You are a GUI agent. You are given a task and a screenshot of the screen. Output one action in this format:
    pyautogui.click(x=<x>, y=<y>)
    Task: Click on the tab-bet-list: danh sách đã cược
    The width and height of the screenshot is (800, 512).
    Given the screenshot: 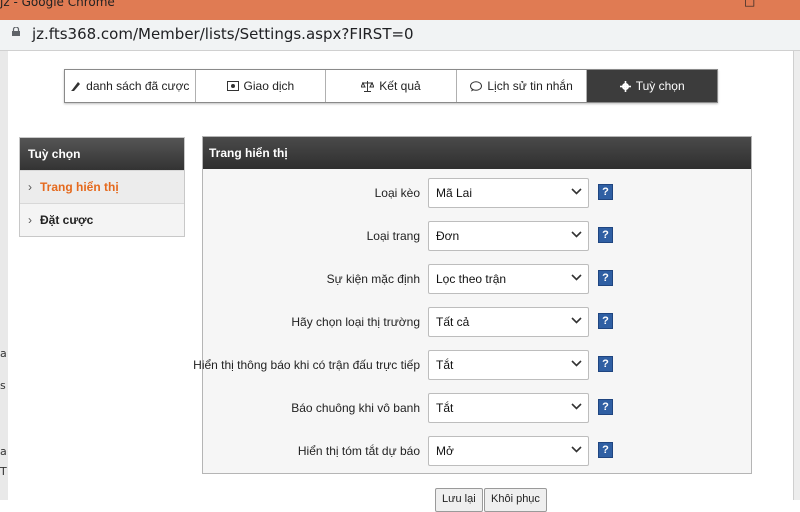 What is the action you would take?
    pyautogui.click(x=130, y=86)
    